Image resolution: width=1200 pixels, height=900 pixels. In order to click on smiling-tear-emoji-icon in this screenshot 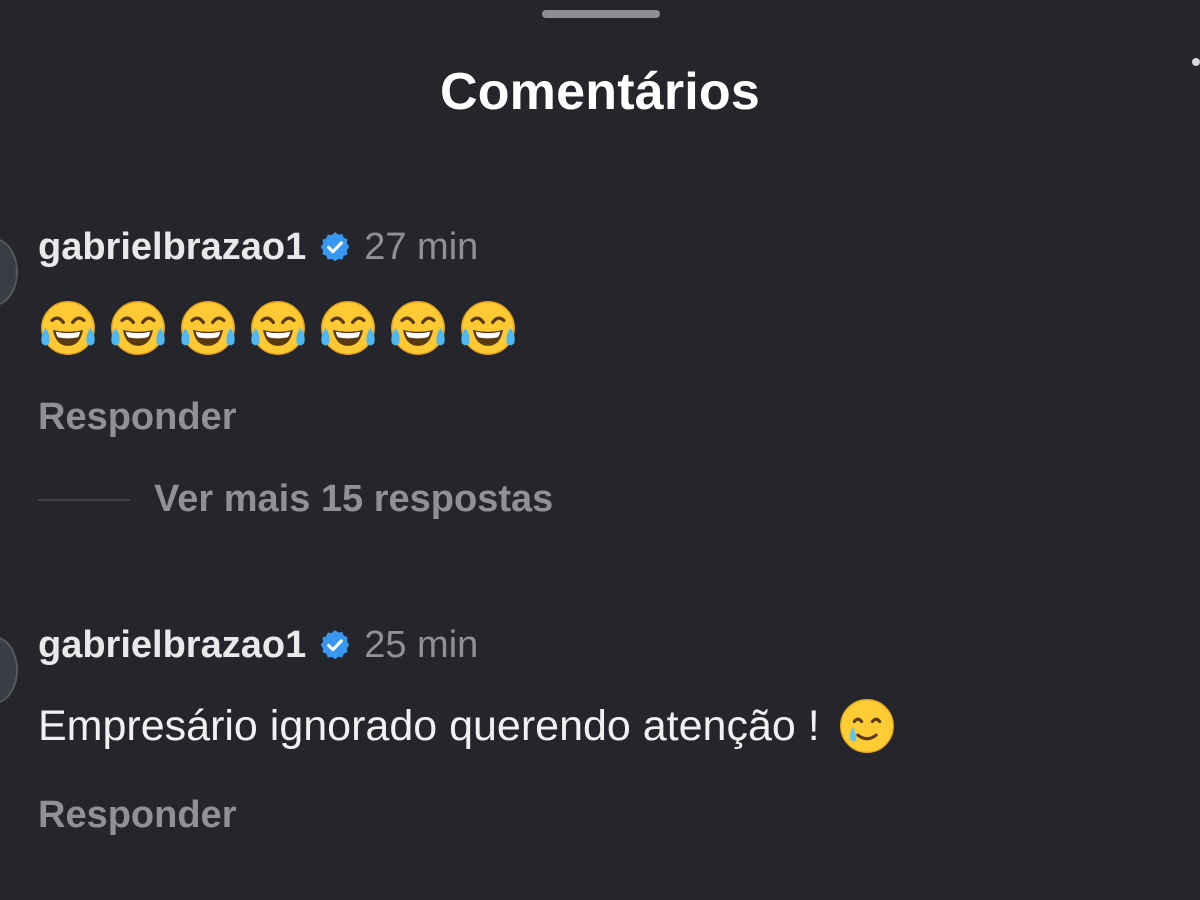, I will do `click(866, 726)`.